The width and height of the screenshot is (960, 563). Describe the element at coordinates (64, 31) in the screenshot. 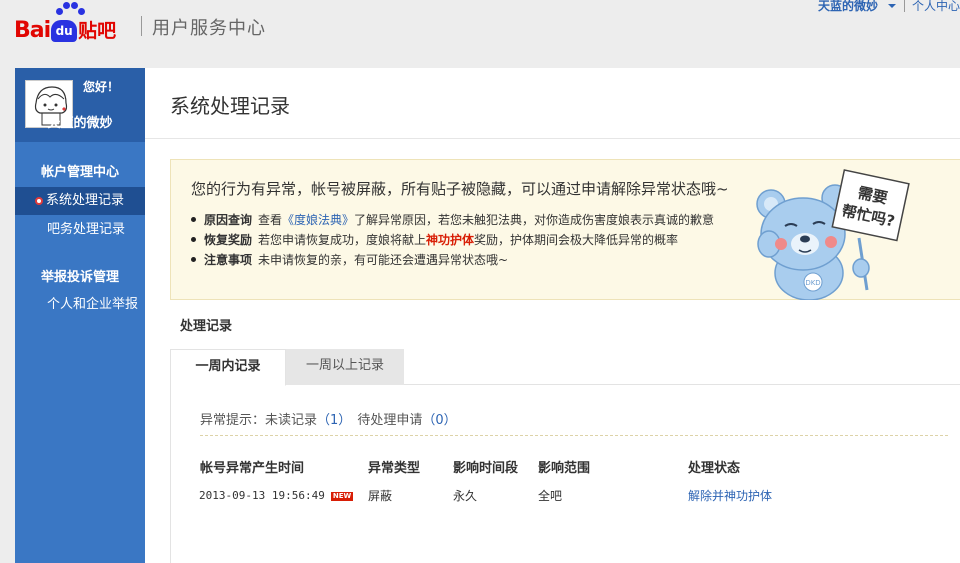

I see `logo-paw-du: du` at that location.